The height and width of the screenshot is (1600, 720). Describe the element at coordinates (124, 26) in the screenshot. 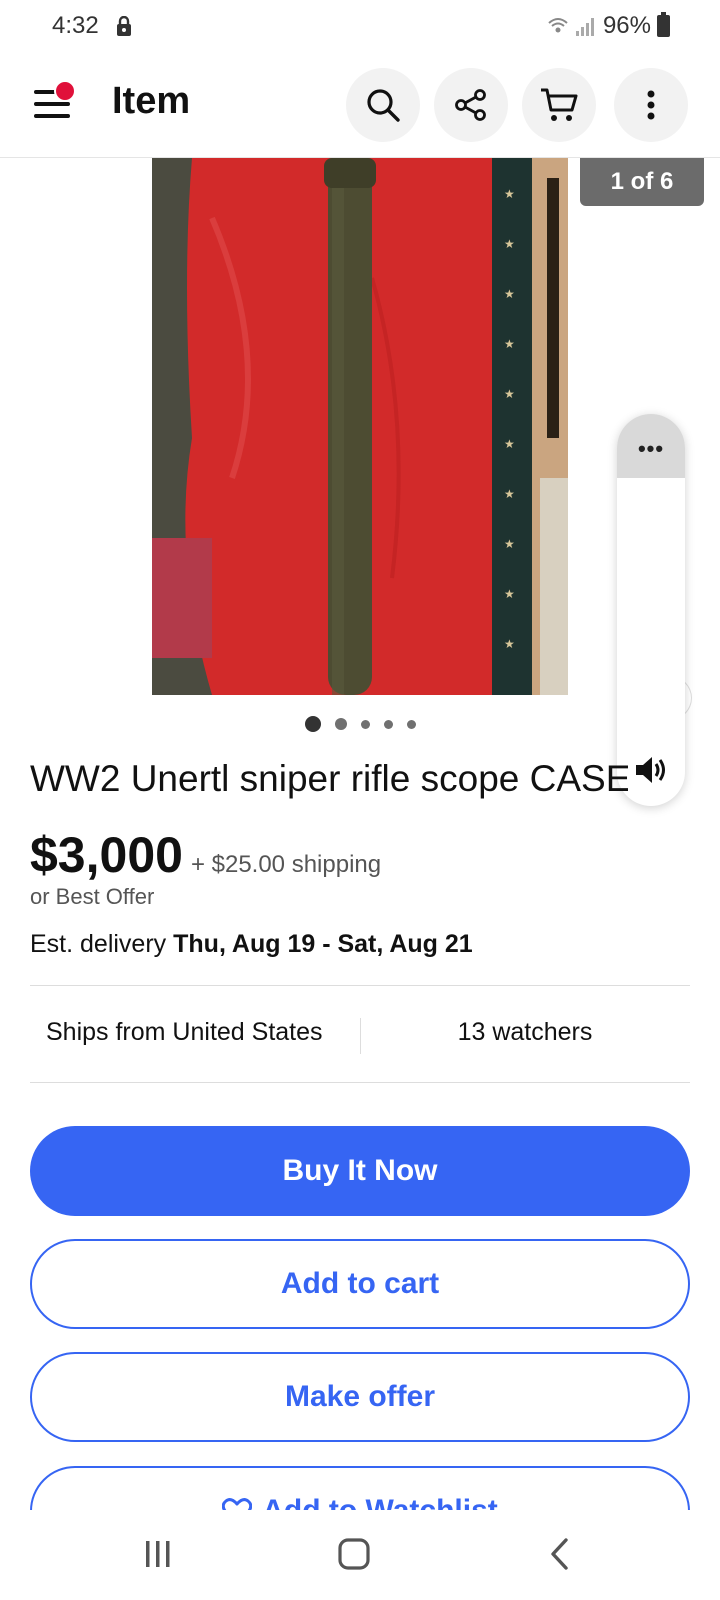

I see `lock-icon` at that location.